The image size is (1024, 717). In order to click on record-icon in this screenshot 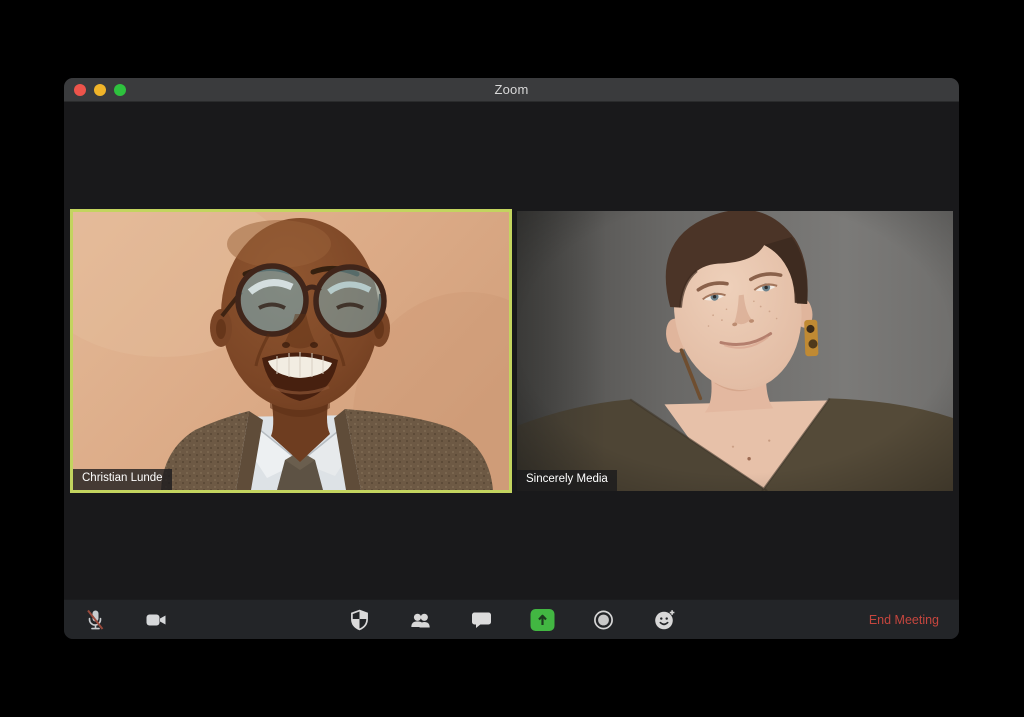, I will do `click(603, 619)`.